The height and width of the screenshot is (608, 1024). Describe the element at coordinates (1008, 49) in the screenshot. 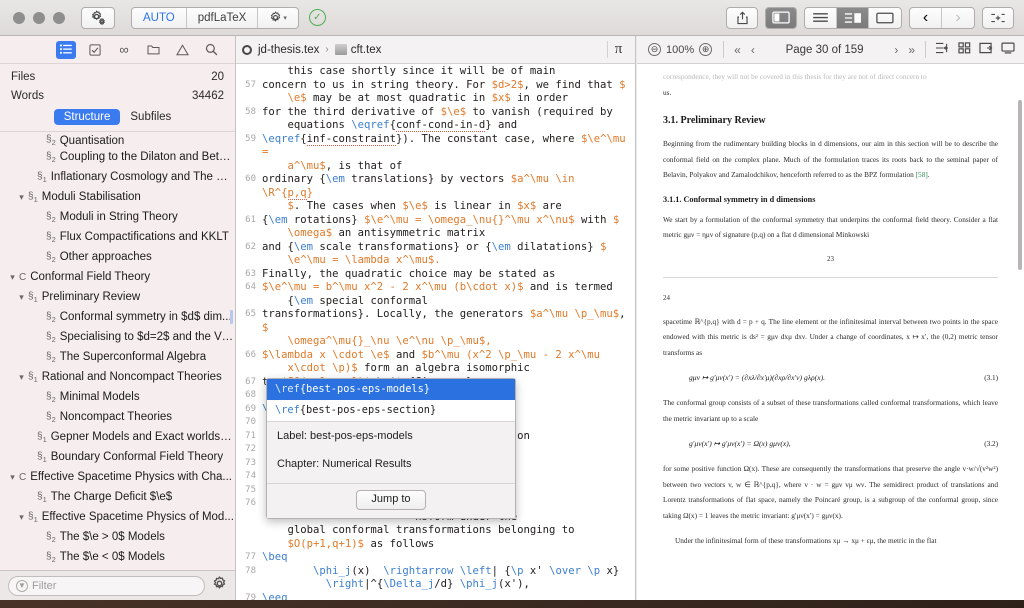

I see `presentation-icon` at that location.